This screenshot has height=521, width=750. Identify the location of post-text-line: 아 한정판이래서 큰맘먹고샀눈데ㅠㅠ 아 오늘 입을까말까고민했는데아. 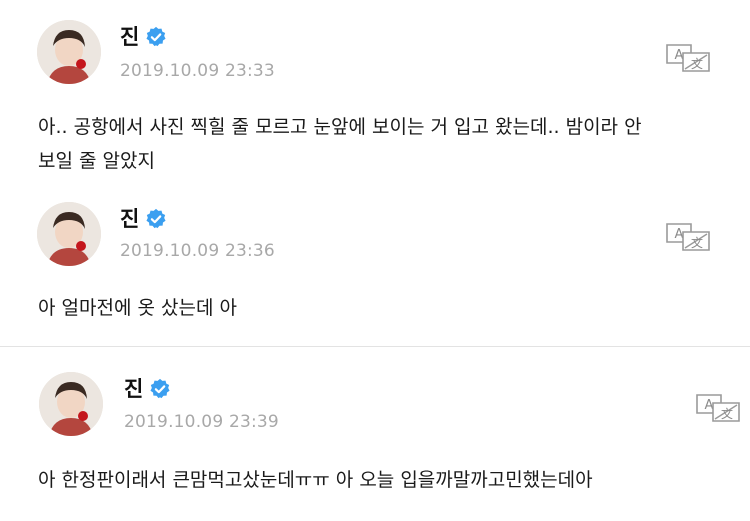
(315, 480).